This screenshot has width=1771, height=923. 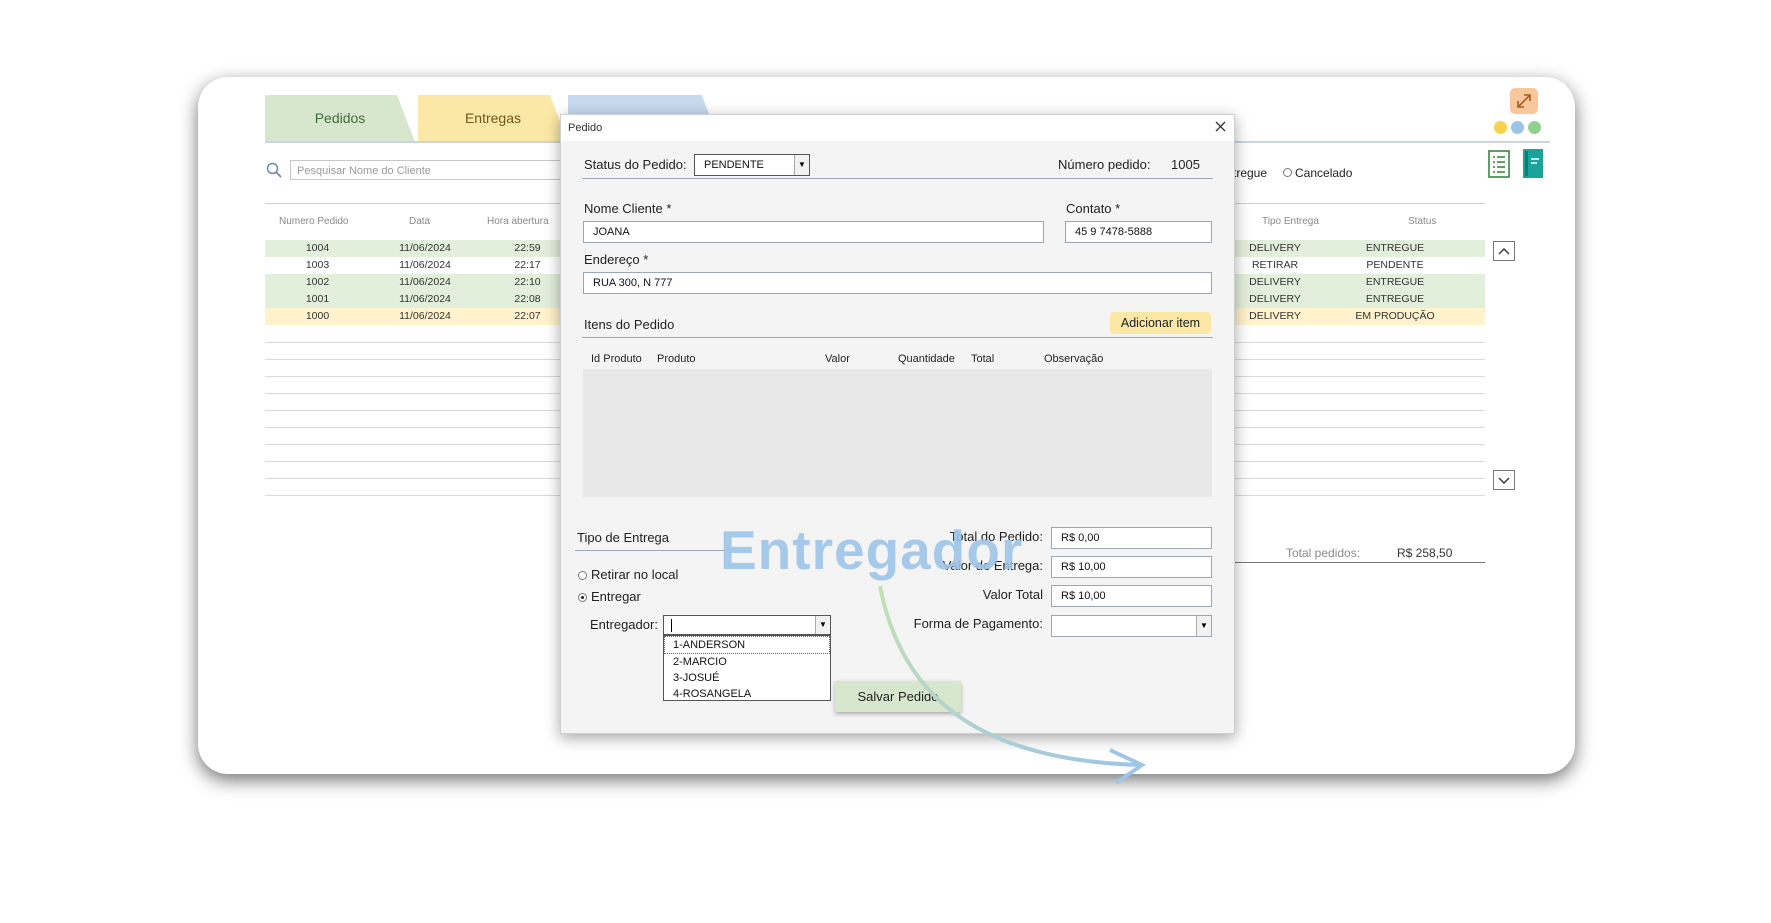 What do you see at coordinates (897, 433) in the screenshot?
I see `itens-list` at bounding box center [897, 433].